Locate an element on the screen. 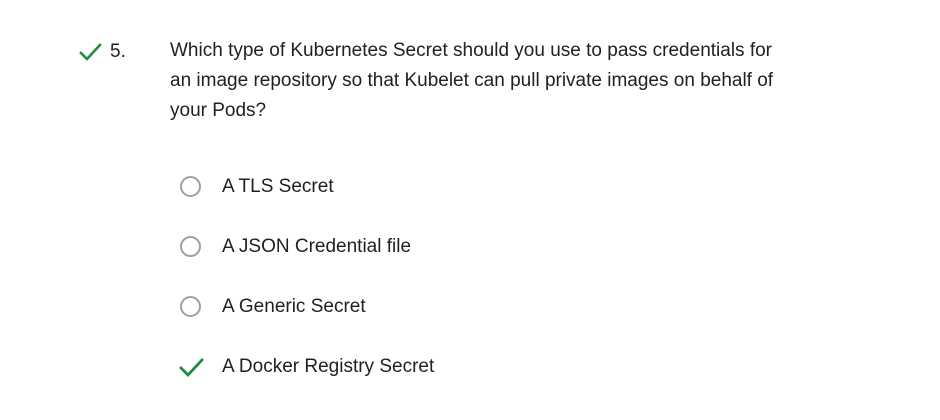  option-label: A Generic Secret is located at coordinates (294, 306).